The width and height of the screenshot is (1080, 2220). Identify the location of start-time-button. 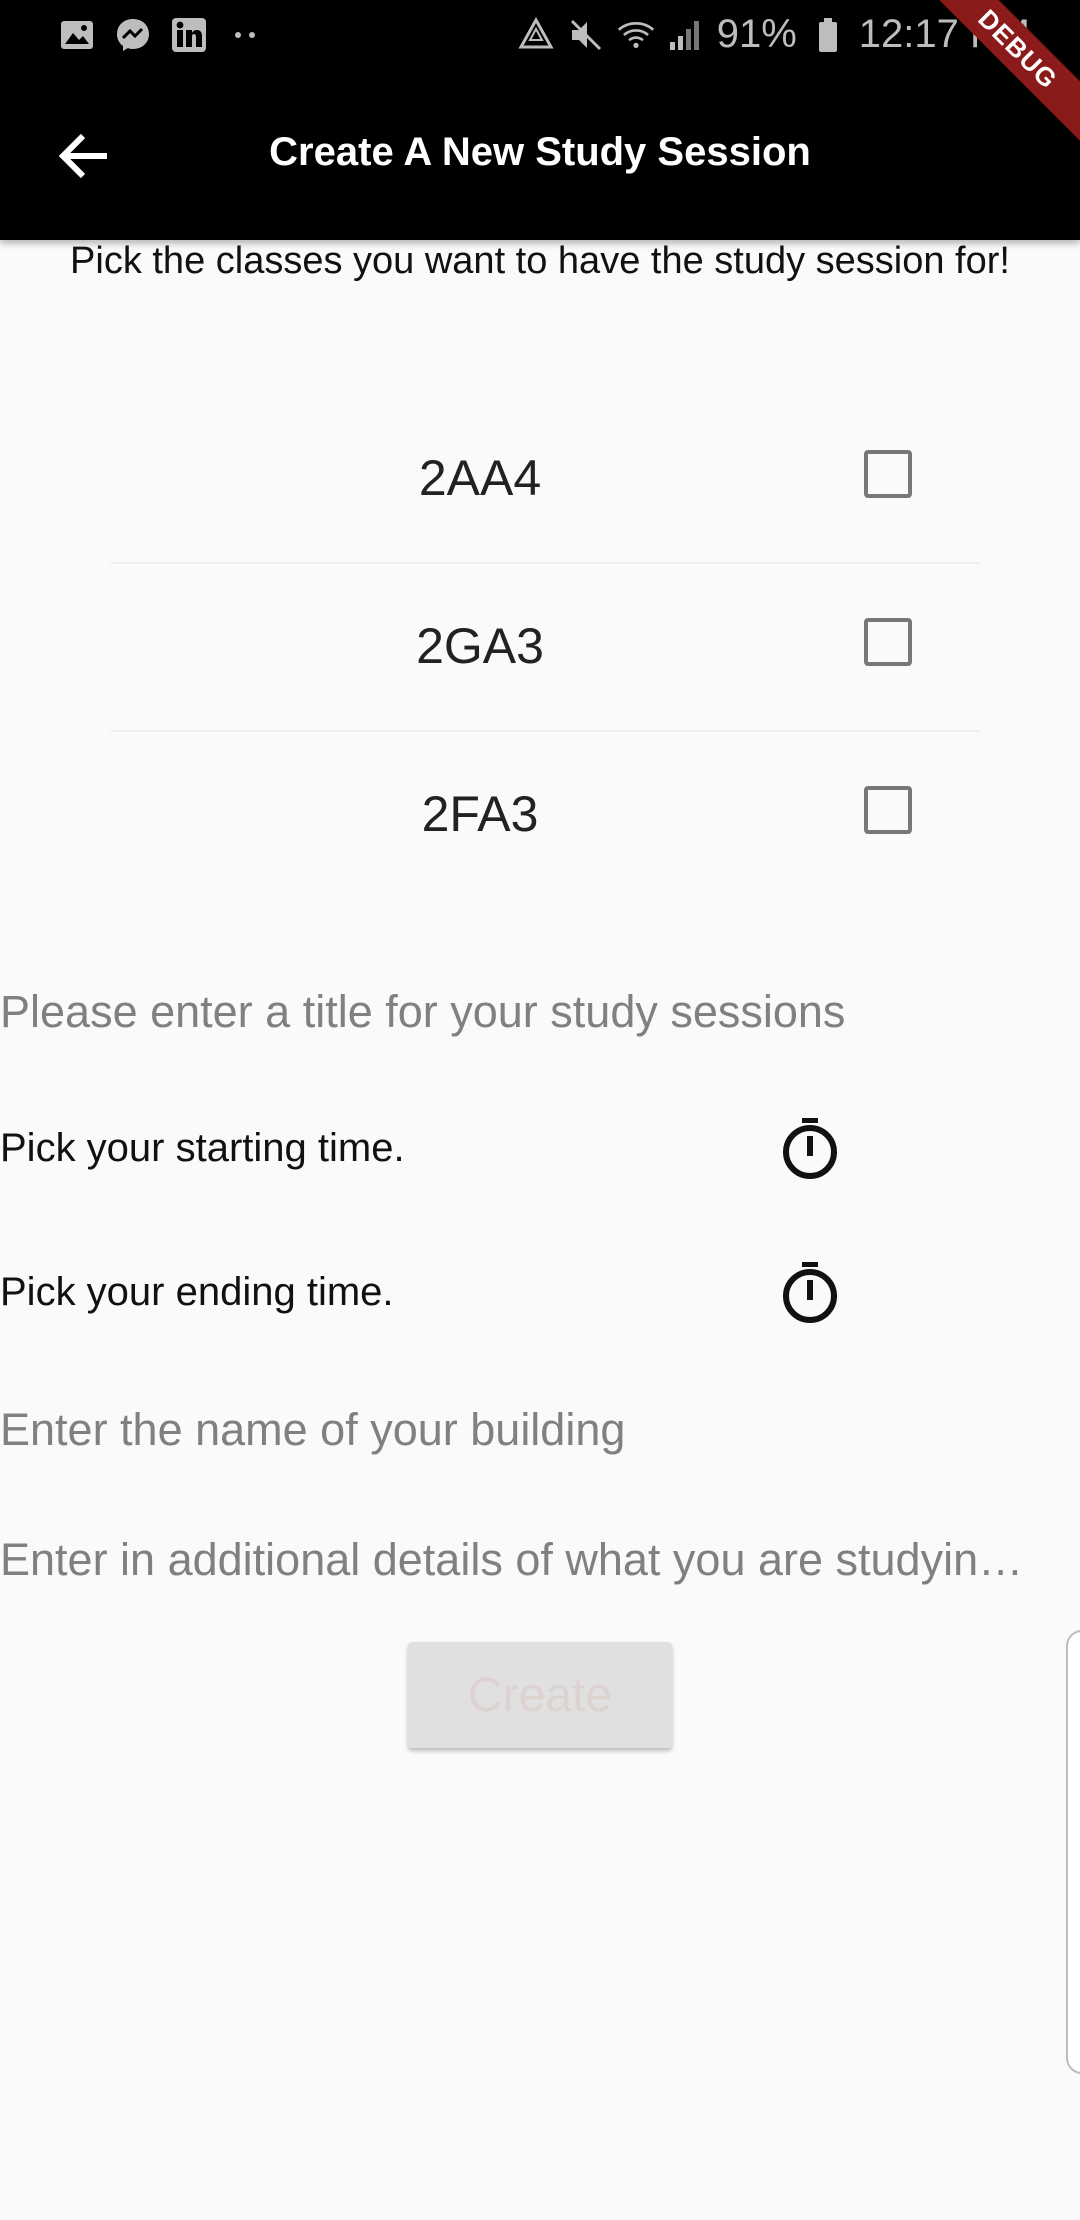
(810, 1150).